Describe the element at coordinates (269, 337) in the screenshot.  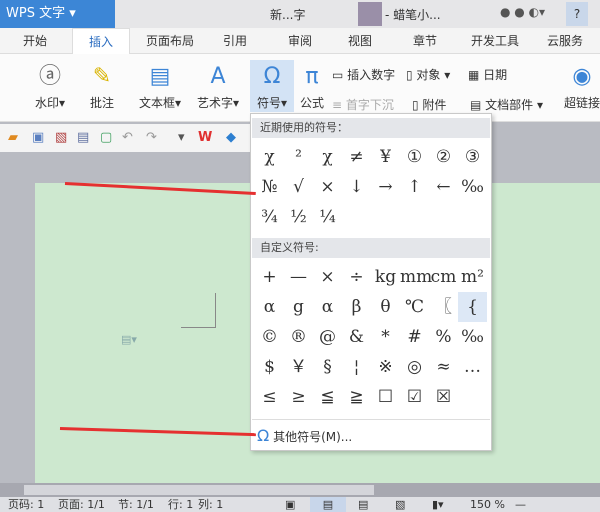
I see `custom-symbol: ©` at that location.